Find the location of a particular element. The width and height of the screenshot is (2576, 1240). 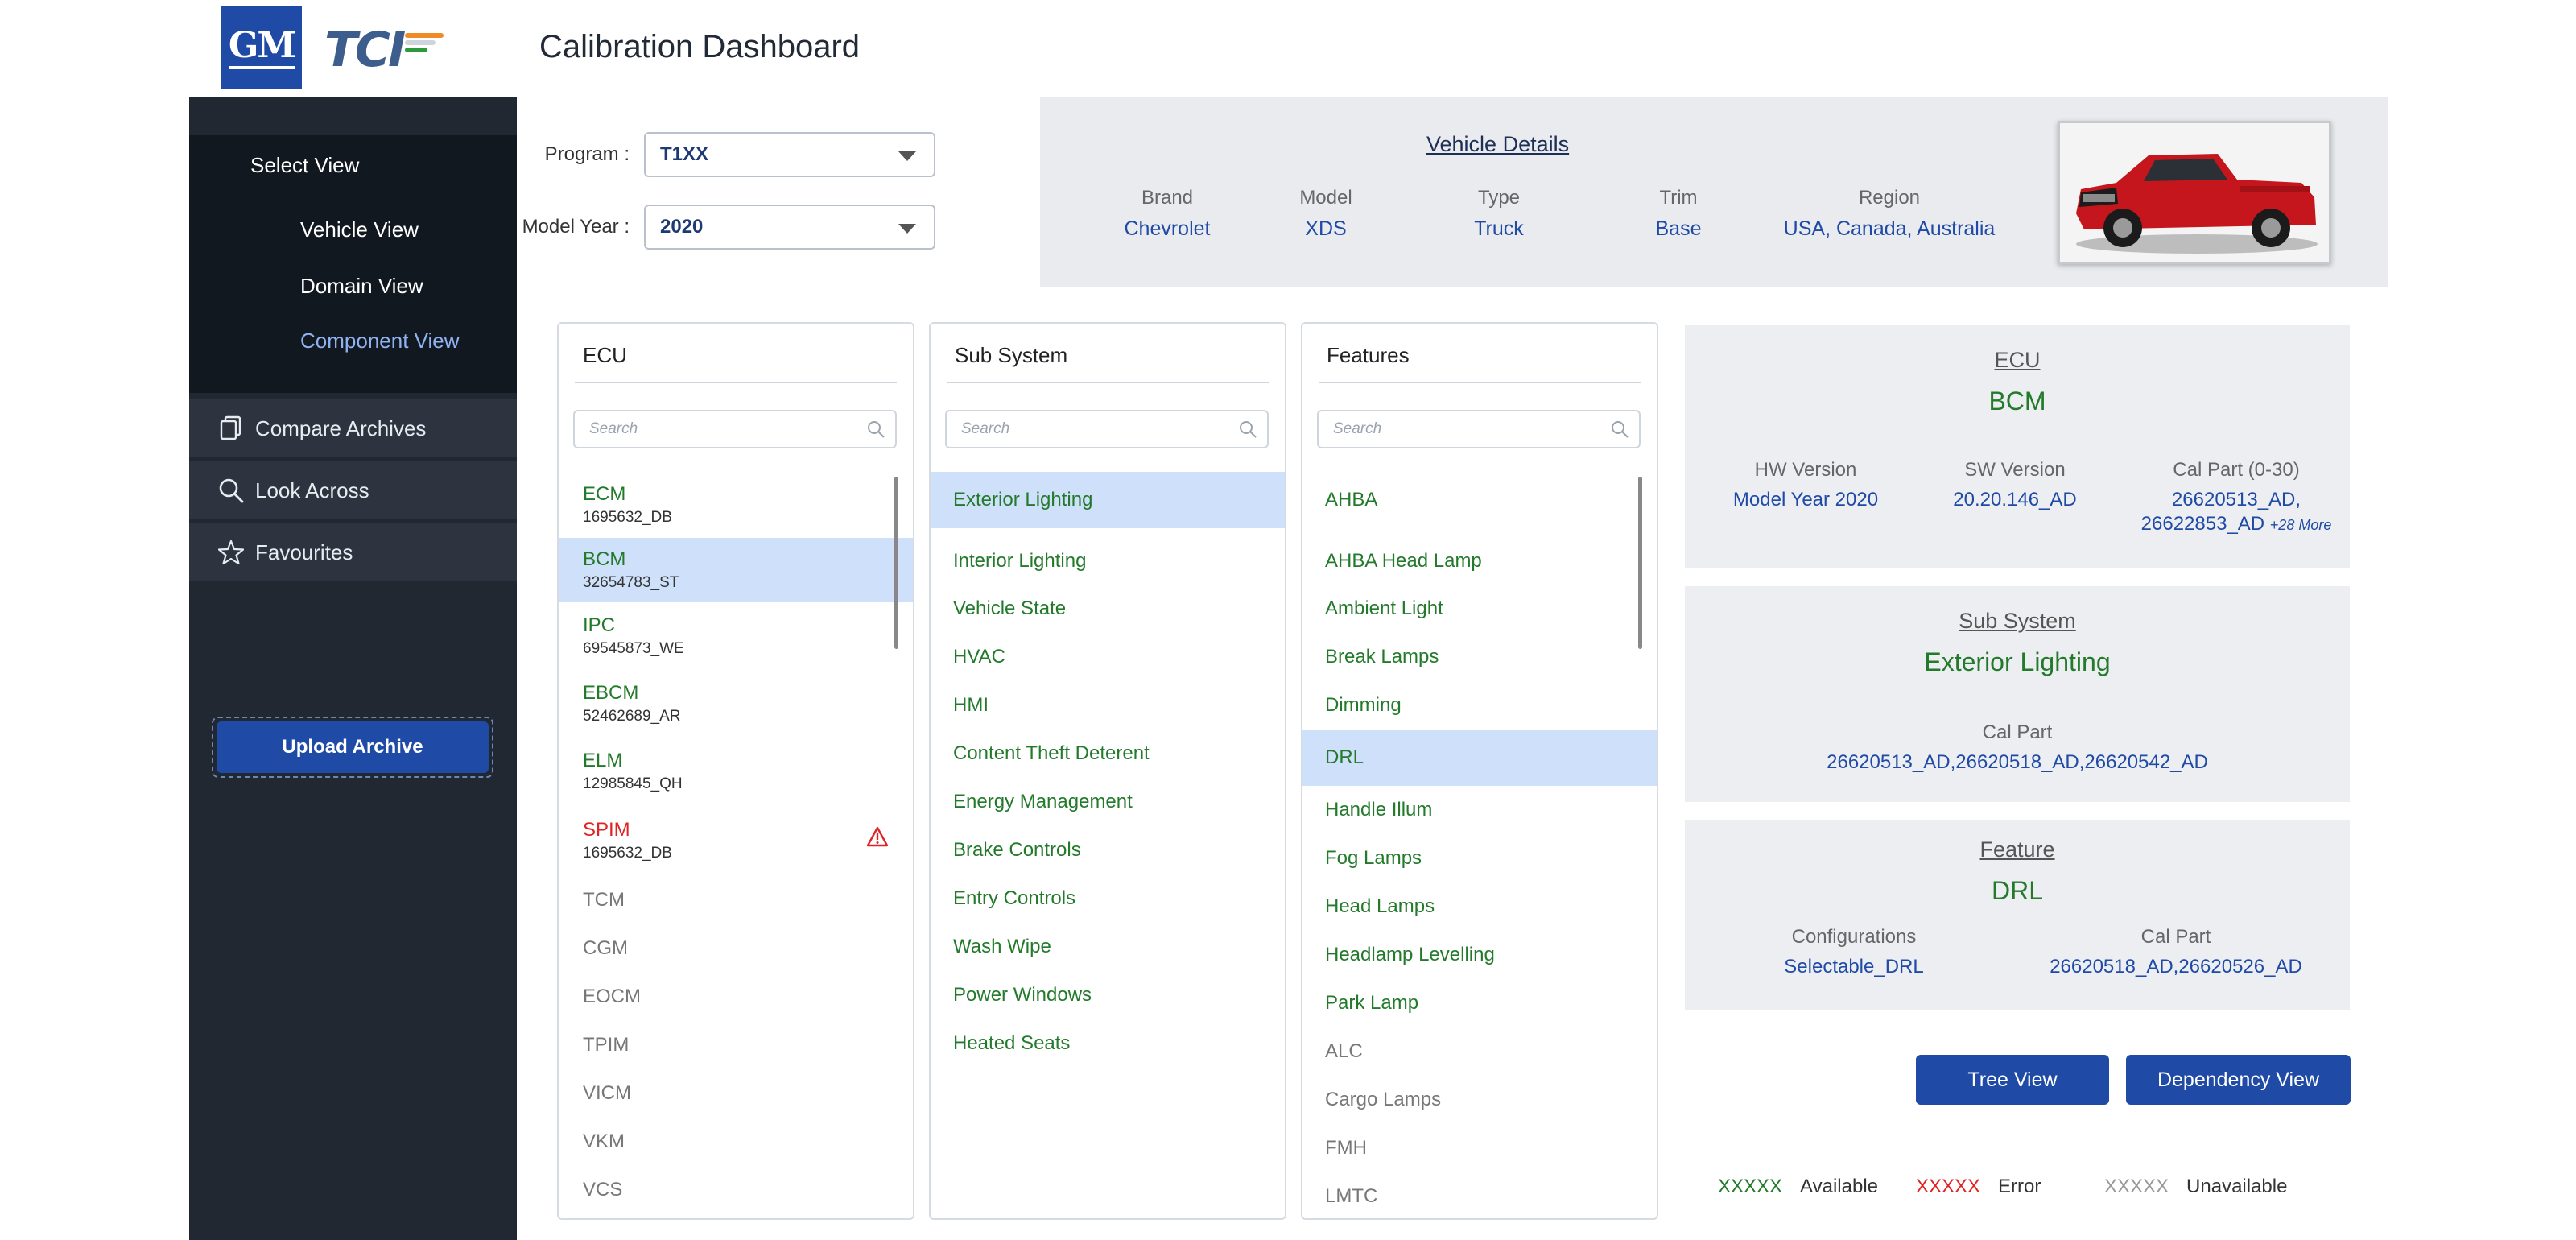

ecu-item-name: EBCM is located at coordinates (611, 693).